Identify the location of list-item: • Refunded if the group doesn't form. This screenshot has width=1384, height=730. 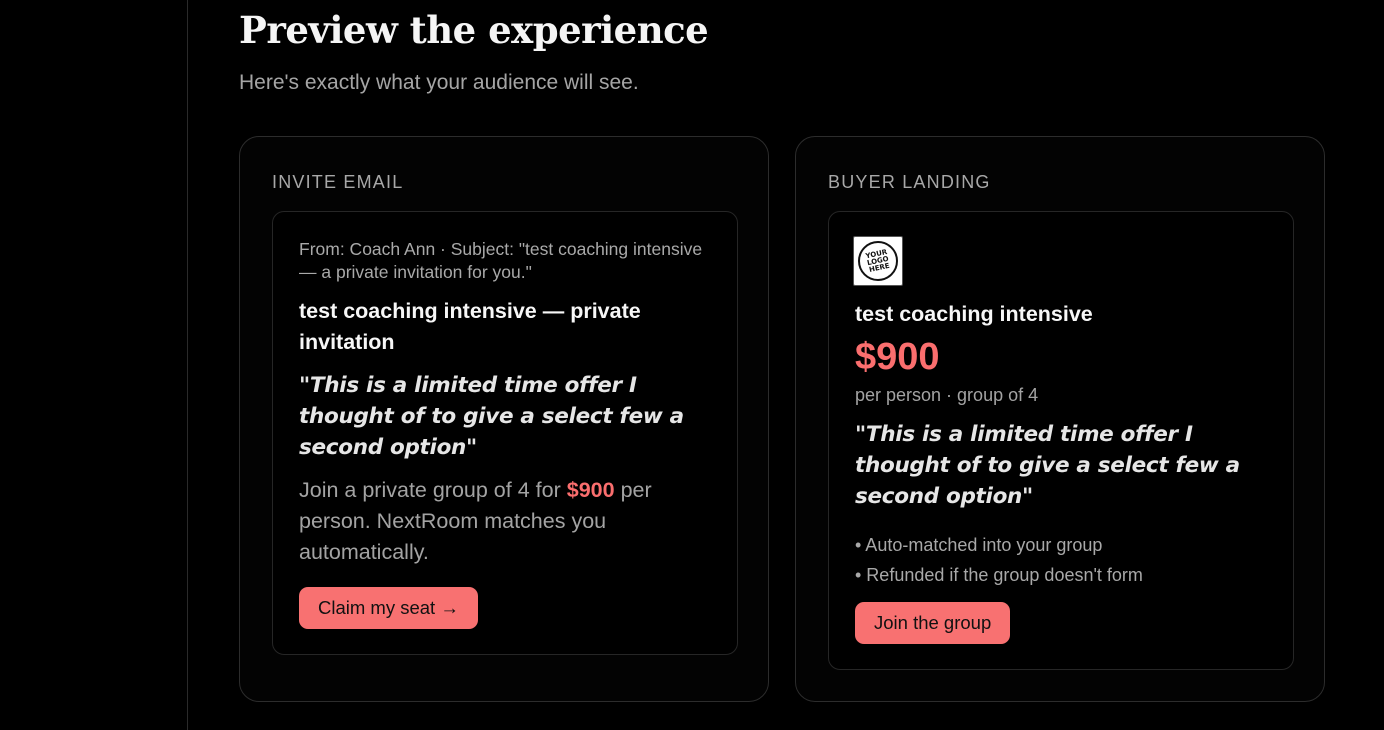
(999, 574).